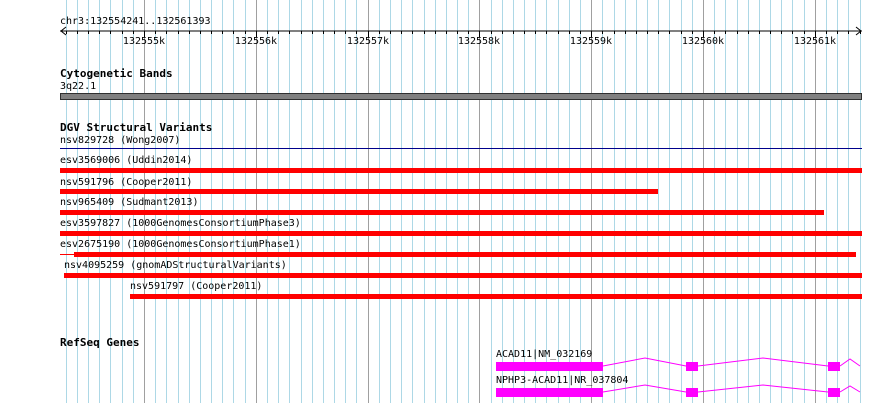  I want to click on tick-label: 132560k, so click(703, 41).